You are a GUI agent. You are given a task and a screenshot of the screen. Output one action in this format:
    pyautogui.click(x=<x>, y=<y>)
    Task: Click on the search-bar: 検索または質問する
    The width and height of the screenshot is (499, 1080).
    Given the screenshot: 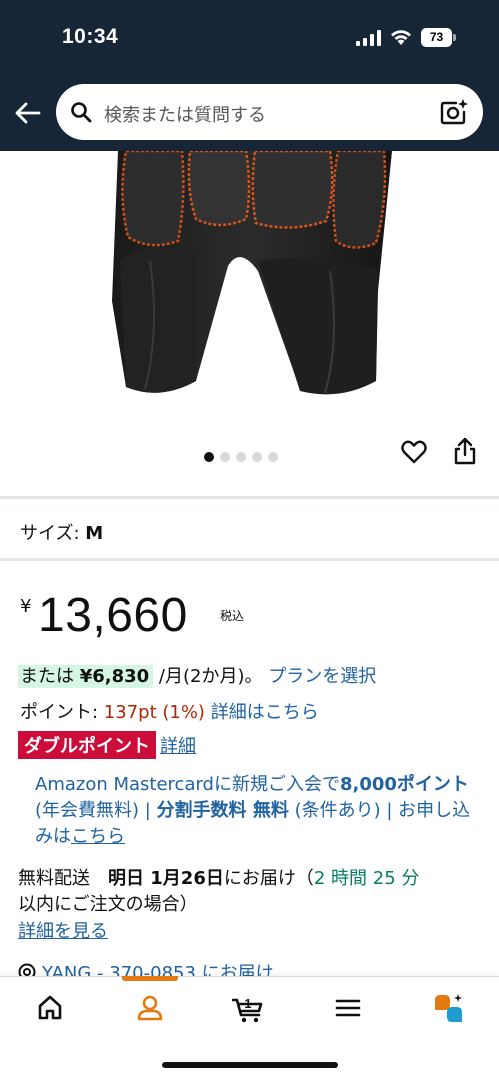 What is the action you would take?
    pyautogui.click(x=269, y=112)
    